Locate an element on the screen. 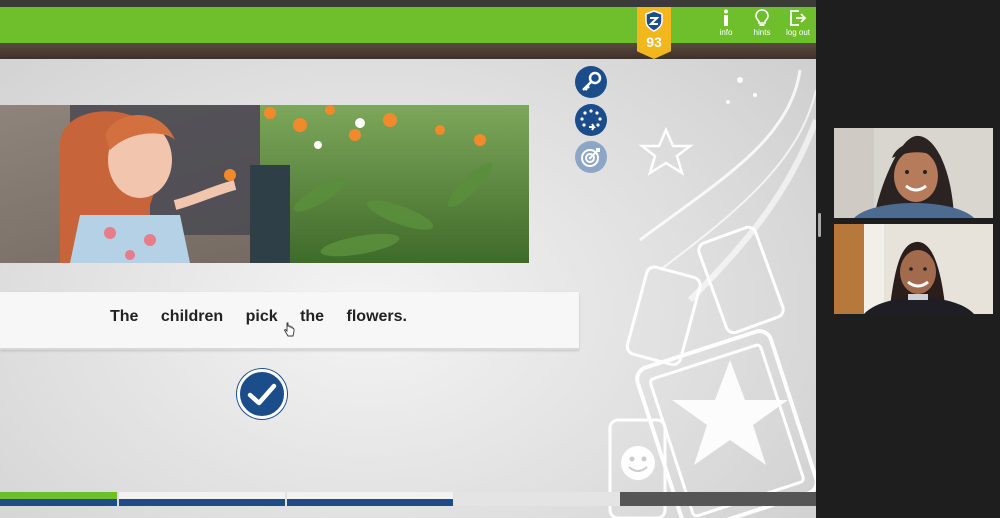 This screenshot has width=1000, height=518. word-pick: pick is located at coordinates (262, 316).